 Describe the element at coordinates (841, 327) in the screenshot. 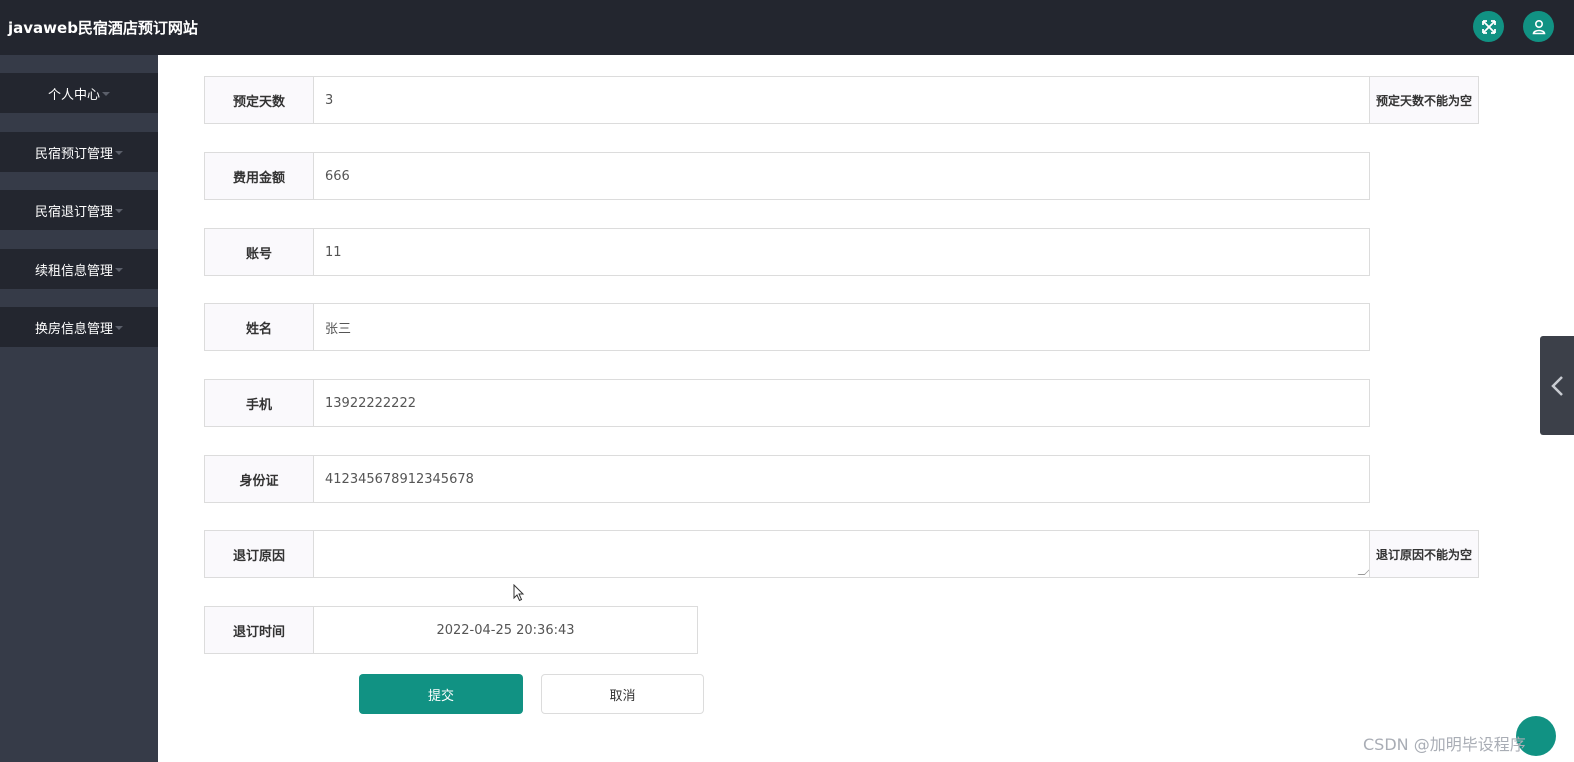

I see `name-input` at that location.